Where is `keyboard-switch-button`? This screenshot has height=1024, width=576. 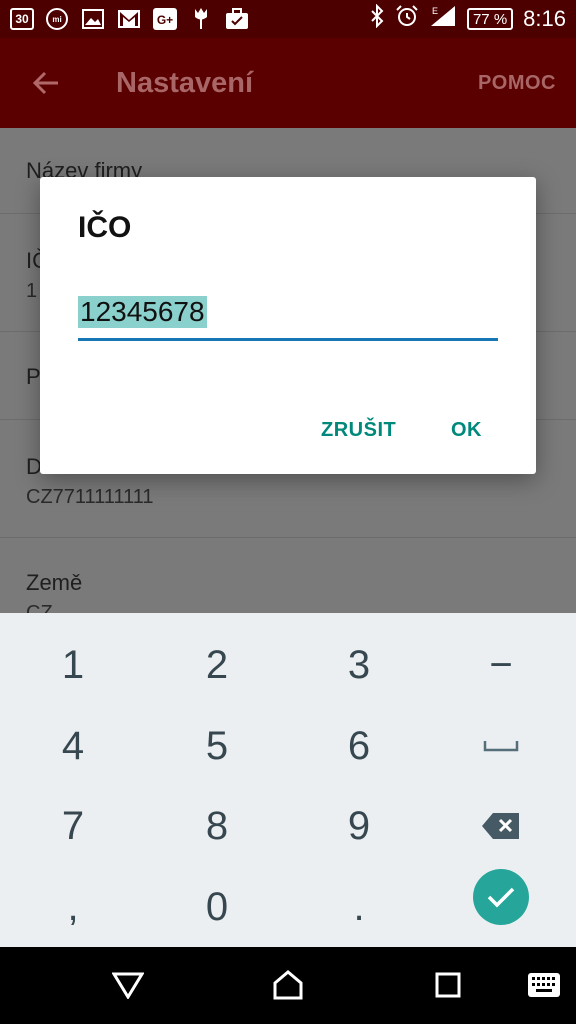
keyboard-switch-button is located at coordinates (544, 985).